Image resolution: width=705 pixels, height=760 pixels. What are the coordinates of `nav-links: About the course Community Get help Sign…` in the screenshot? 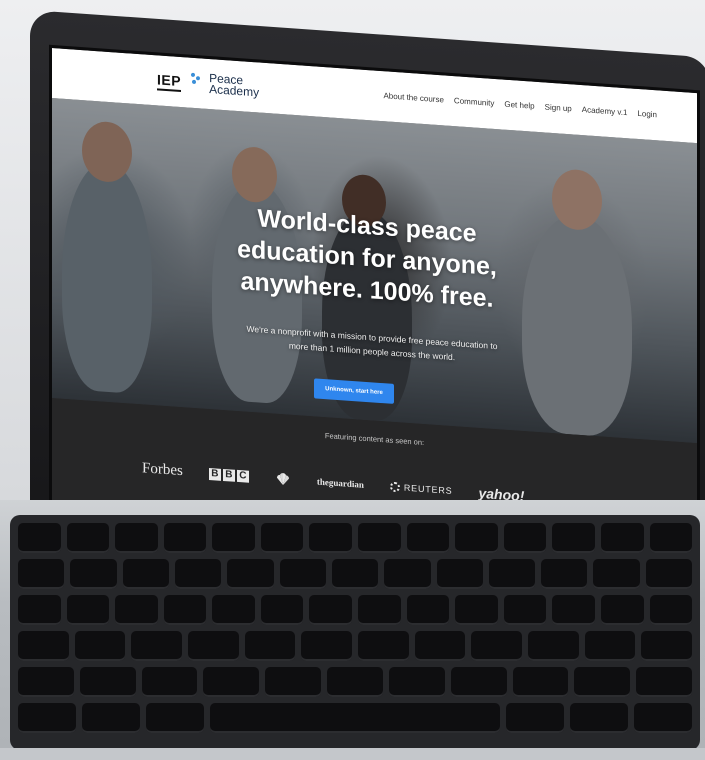 It's located at (520, 105).